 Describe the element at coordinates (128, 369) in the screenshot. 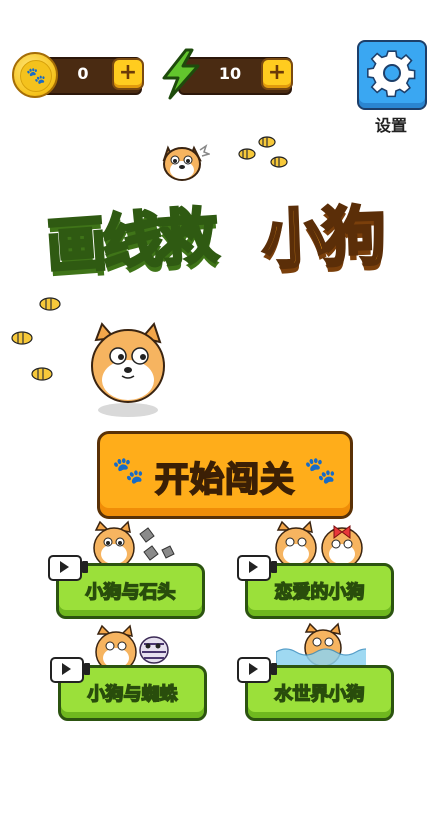

I see `dog-character-icon` at that location.